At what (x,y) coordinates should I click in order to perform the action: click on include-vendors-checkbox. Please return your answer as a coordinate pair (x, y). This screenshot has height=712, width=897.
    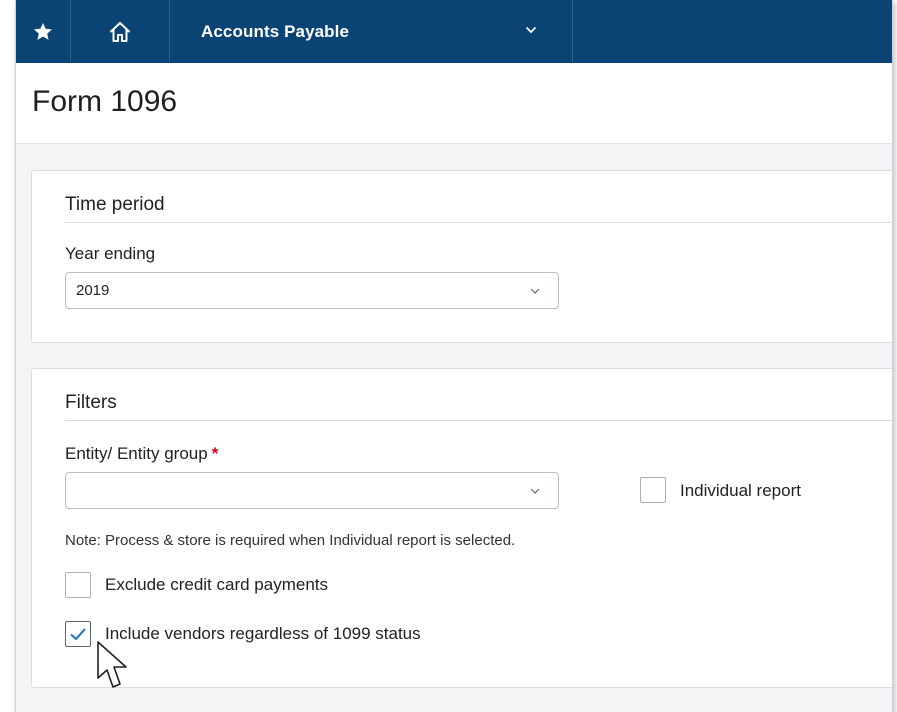
    Looking at the image, I should click on (78, 634).